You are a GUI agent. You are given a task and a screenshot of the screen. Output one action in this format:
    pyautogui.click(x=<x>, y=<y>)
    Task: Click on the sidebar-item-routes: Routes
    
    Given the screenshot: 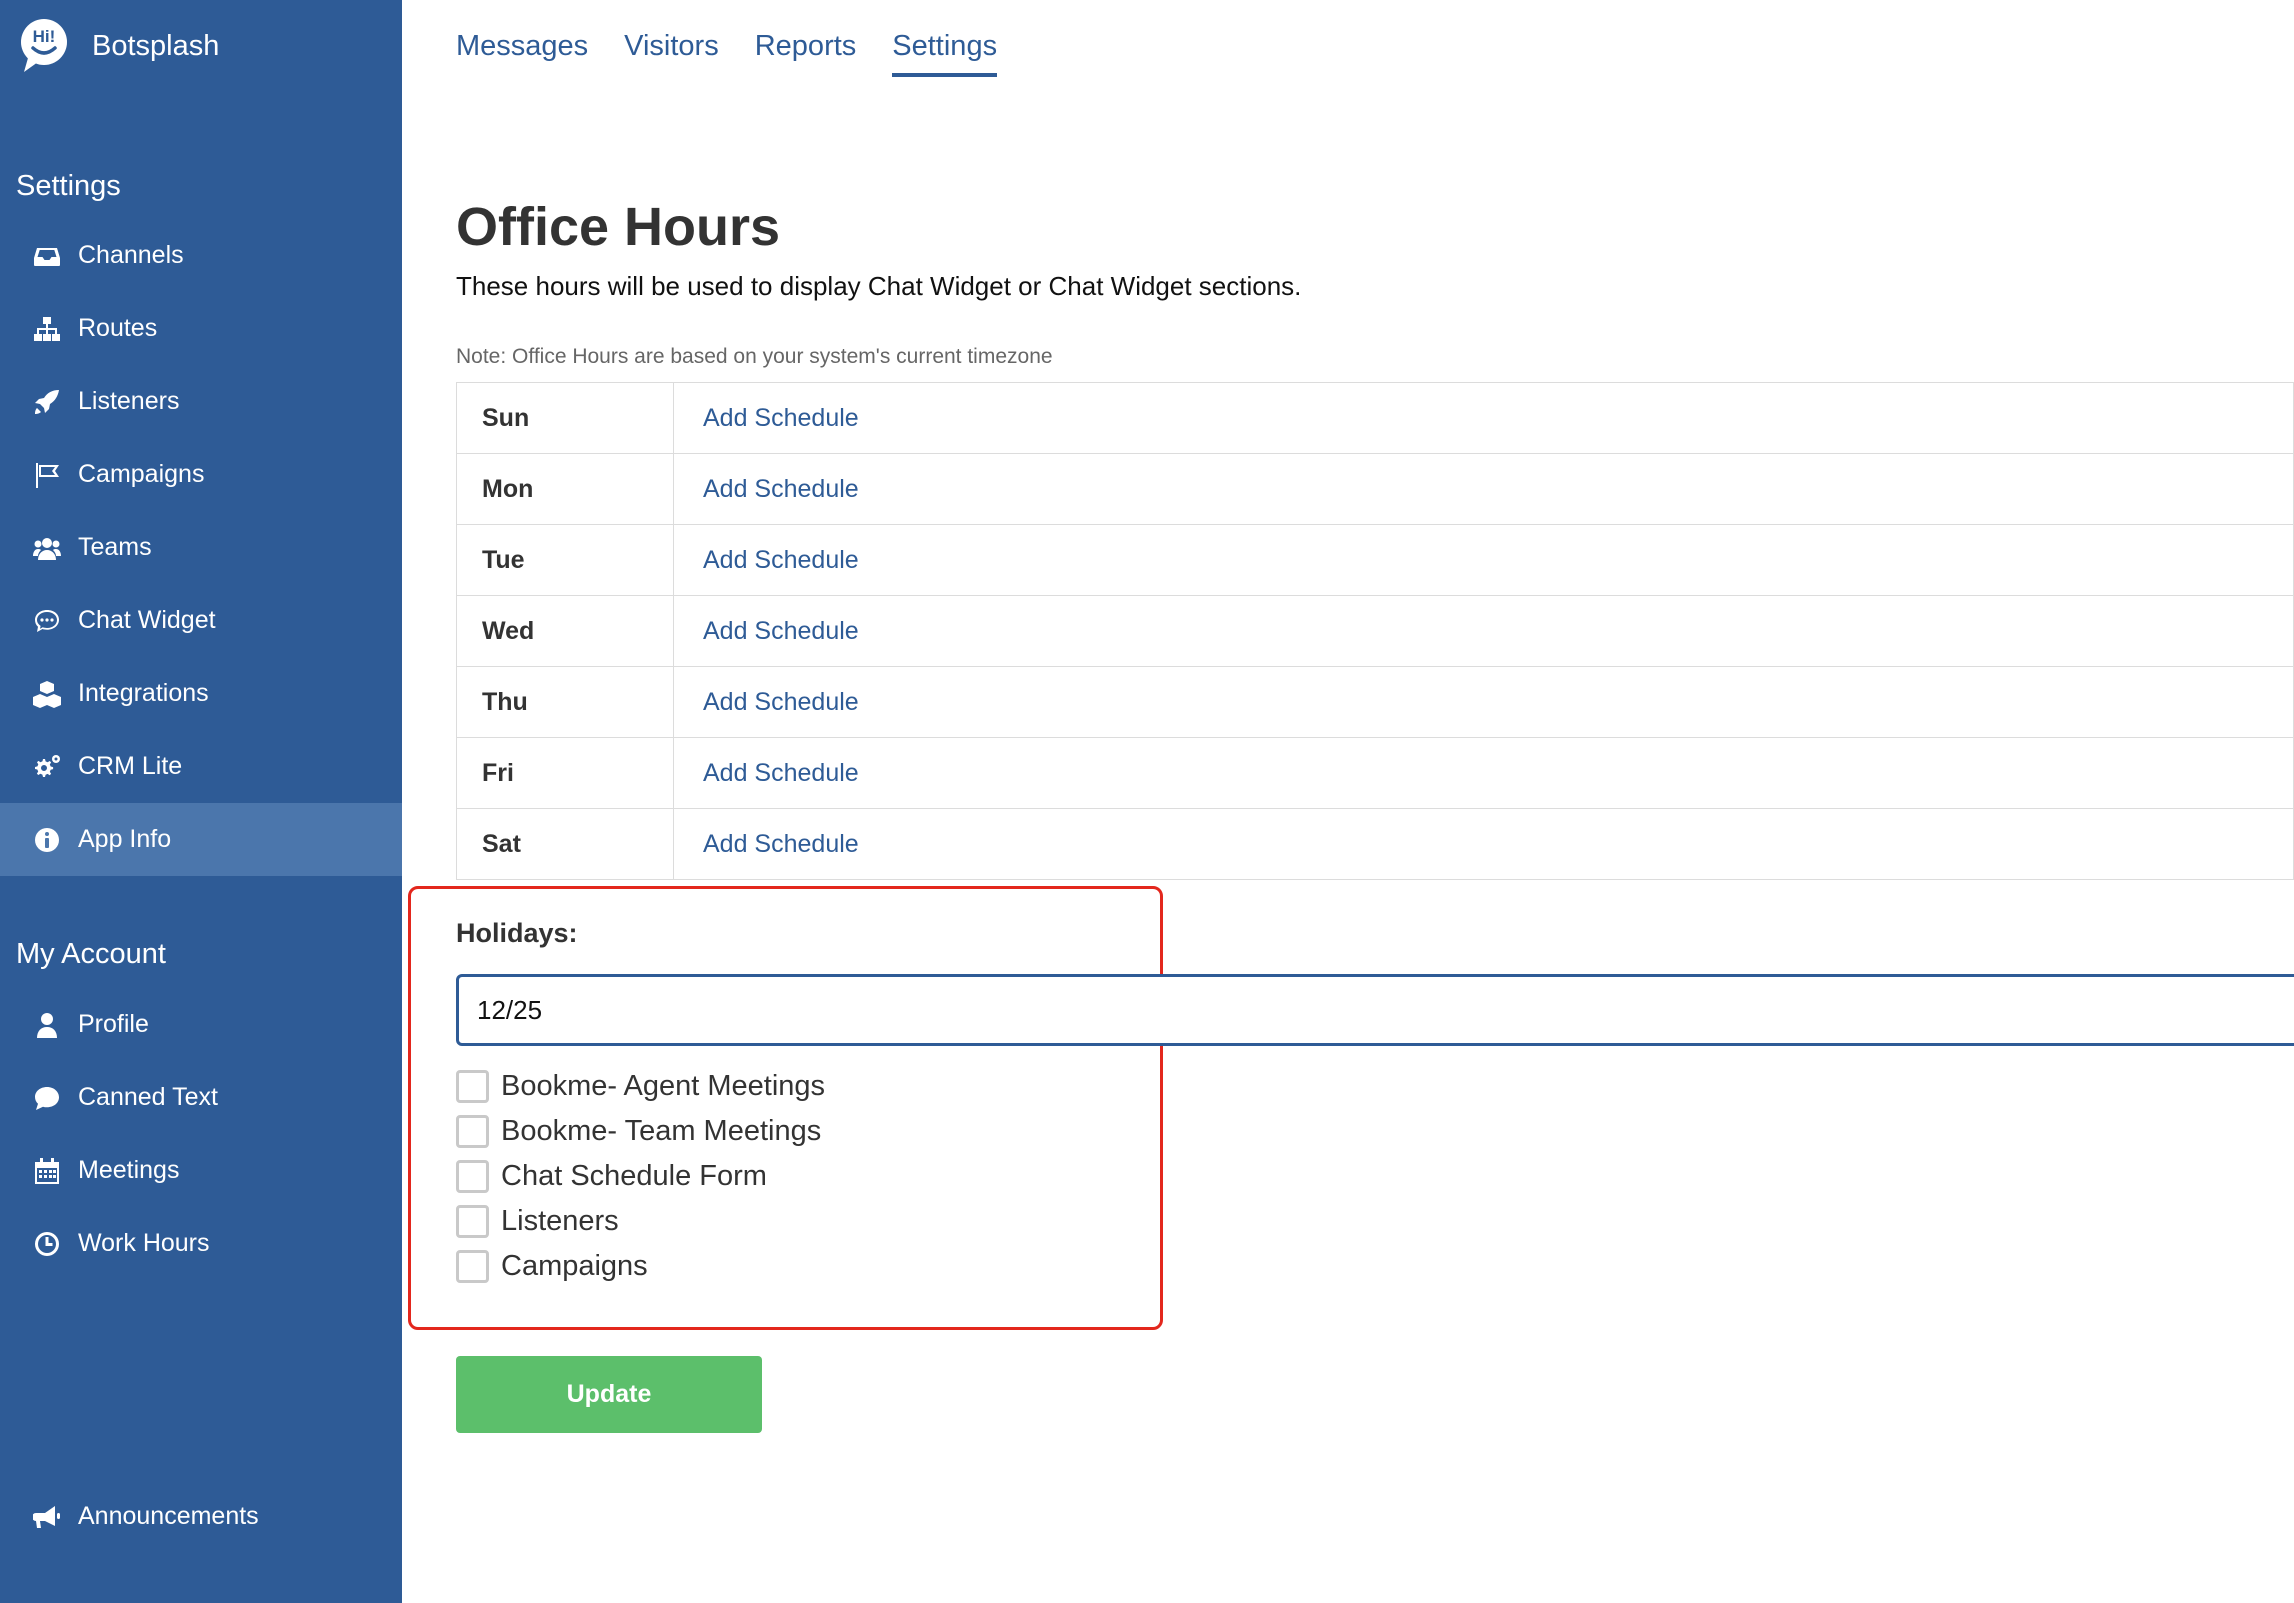 What is the action you would take?
    pyautogui.click(x=201, y=328)
    